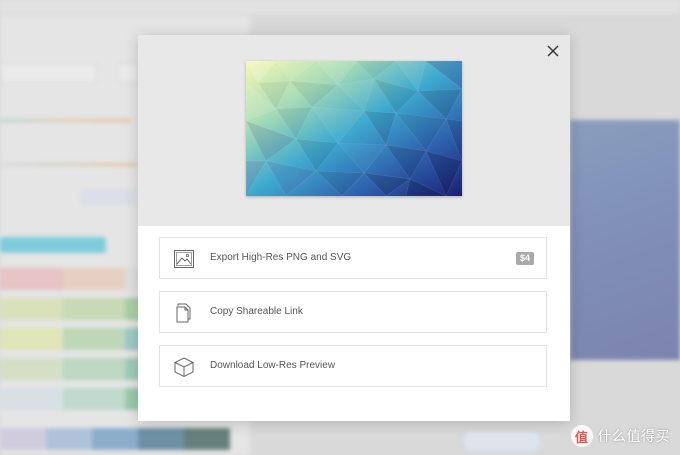 This screenshot has width=680, height=455. Describe the element at coordinates (625, 240) in the screenshot. I see `background-preview-panel` at that location.